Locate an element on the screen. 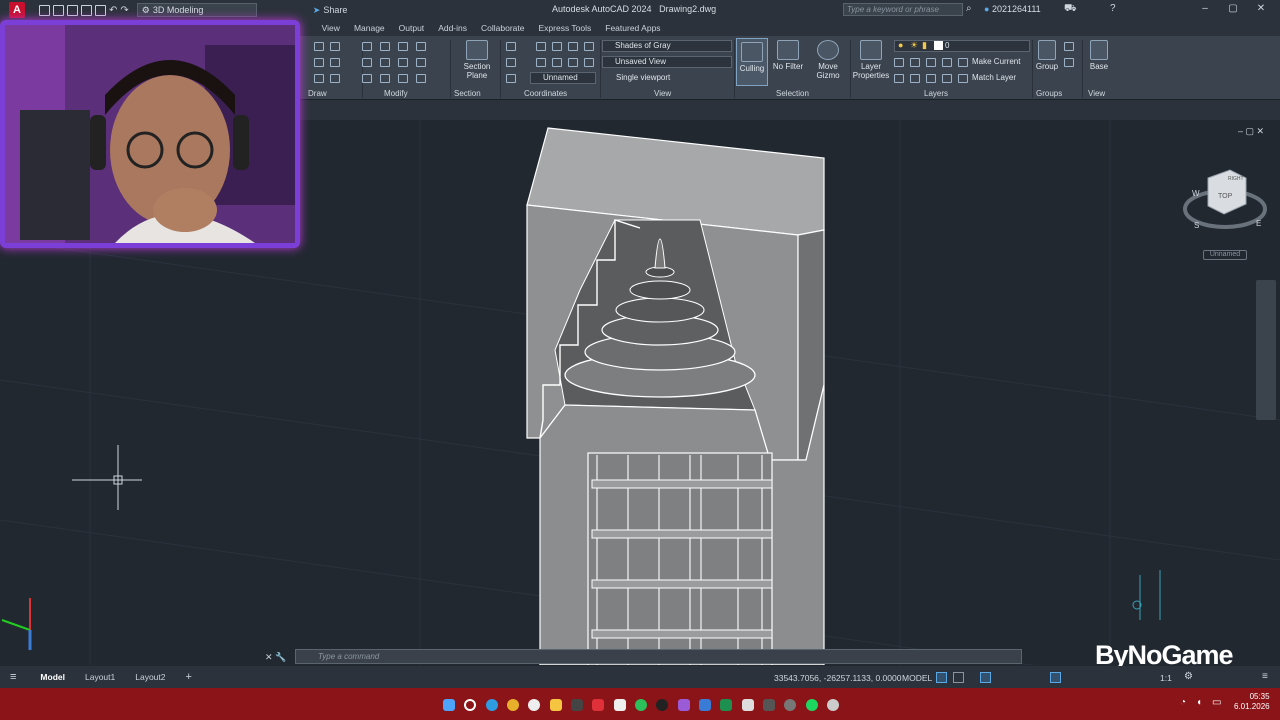  ucs-view-icon is located at coordinates (511, 62).